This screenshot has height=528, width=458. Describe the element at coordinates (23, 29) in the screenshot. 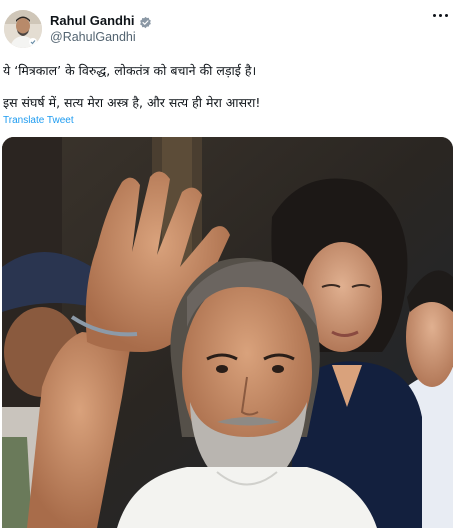

I see `avatar` at that location.